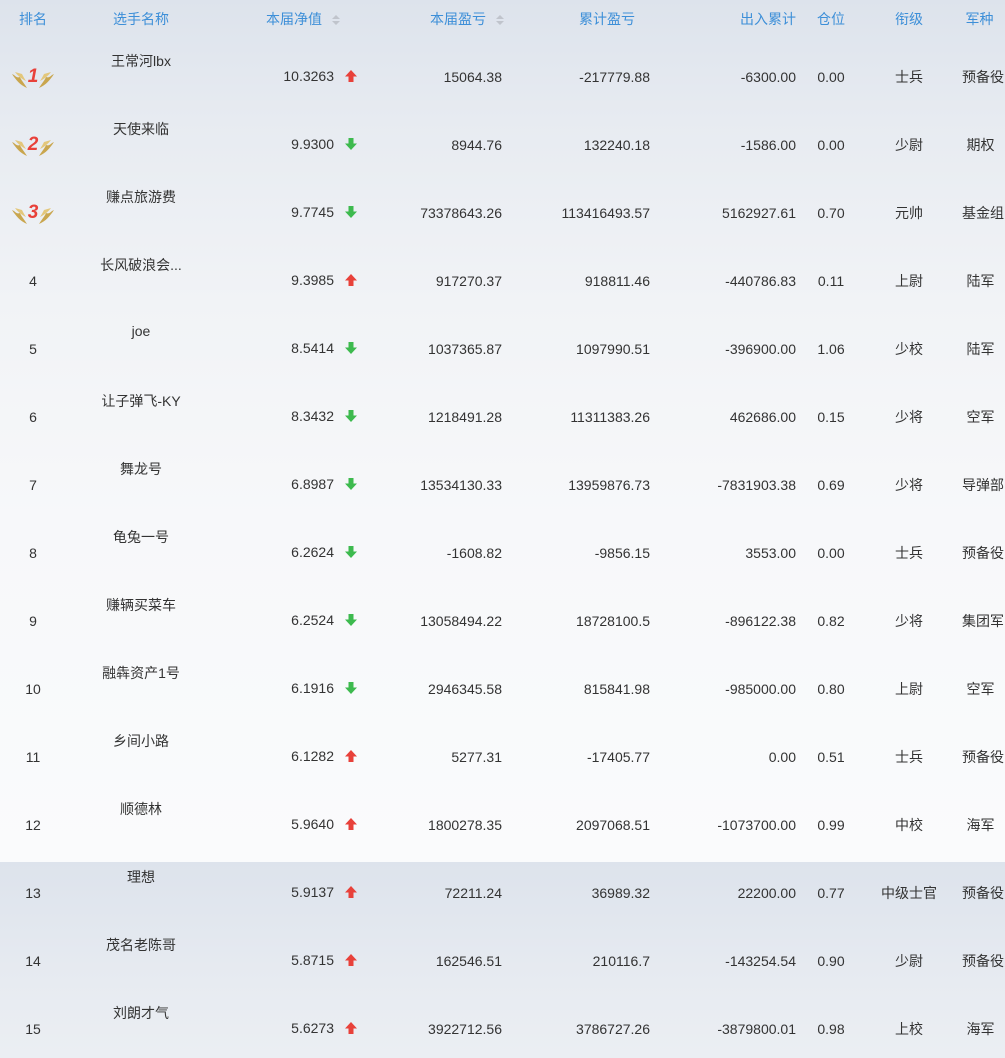 The height and width of the screenshot is (1058, 1005). I want to click on header-title: 衔级, so click(909, 19).